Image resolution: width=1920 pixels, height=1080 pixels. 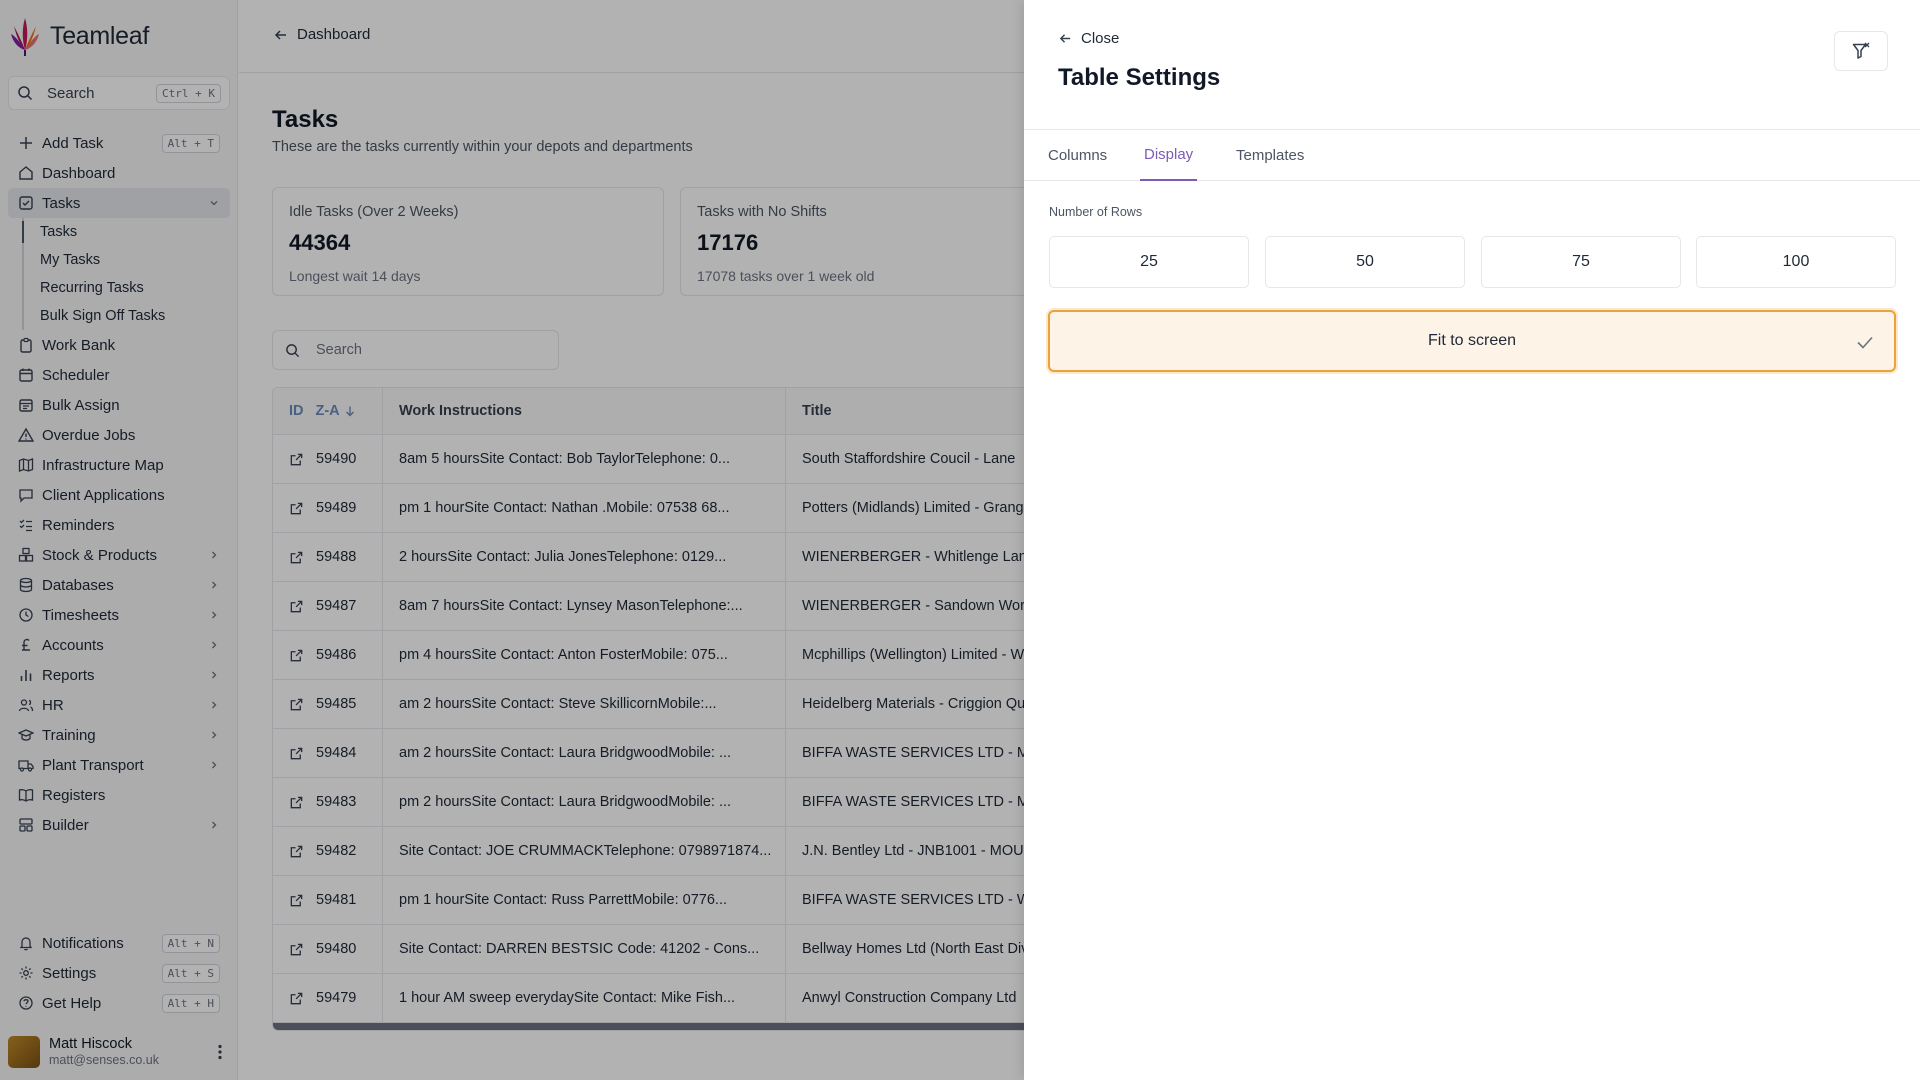 I want to click on rows-label: Number of Rows, so click(x=1096, y=212).